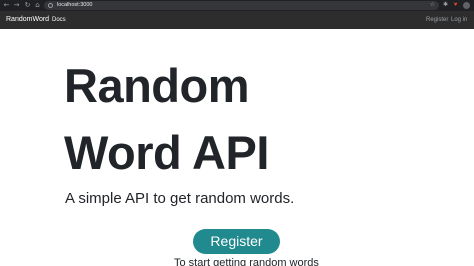  What do you see at coordinates (157, 85) in the screenshot?
I see `hero-title-line-1: Random` at bounding box center [157, 85].